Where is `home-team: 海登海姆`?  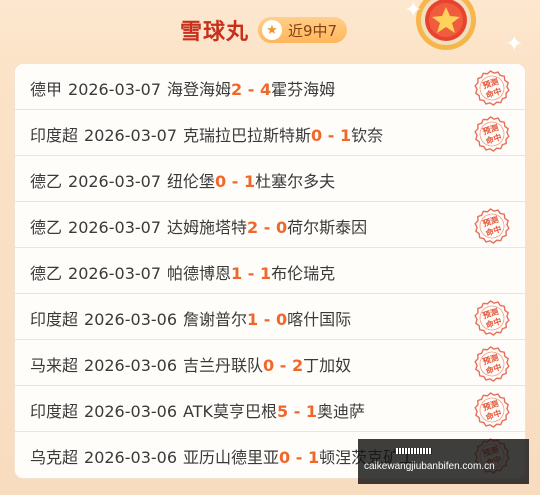 home-team: 海登海姆 is located at coordinates (199, 89).